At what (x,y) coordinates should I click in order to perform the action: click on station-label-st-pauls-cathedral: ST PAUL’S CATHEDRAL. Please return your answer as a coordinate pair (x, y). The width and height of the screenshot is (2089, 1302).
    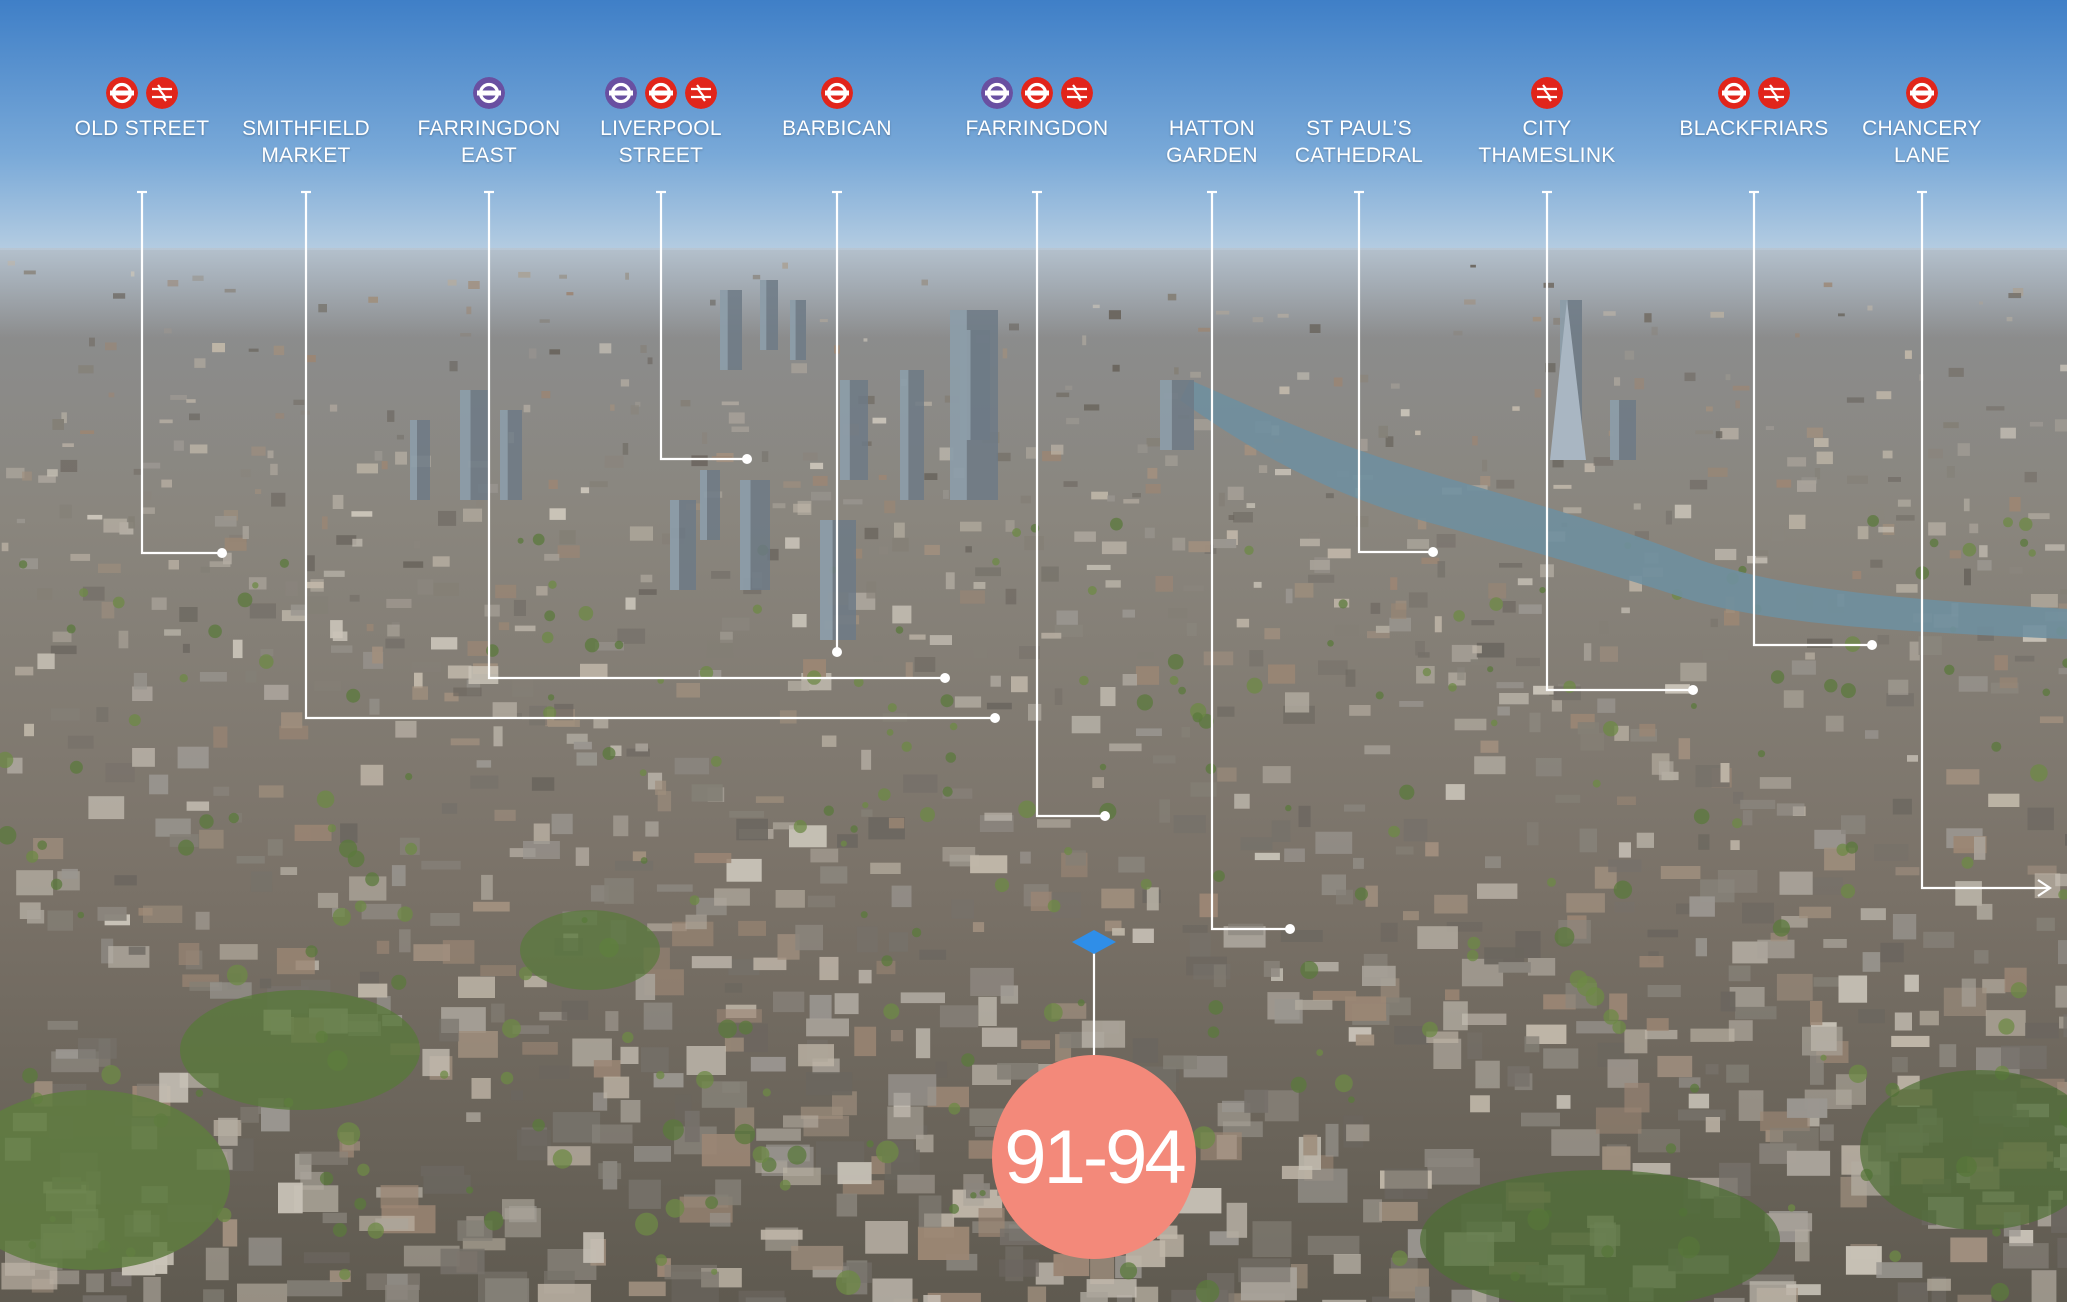
    Looking at the image, I should click on (1359, 142).